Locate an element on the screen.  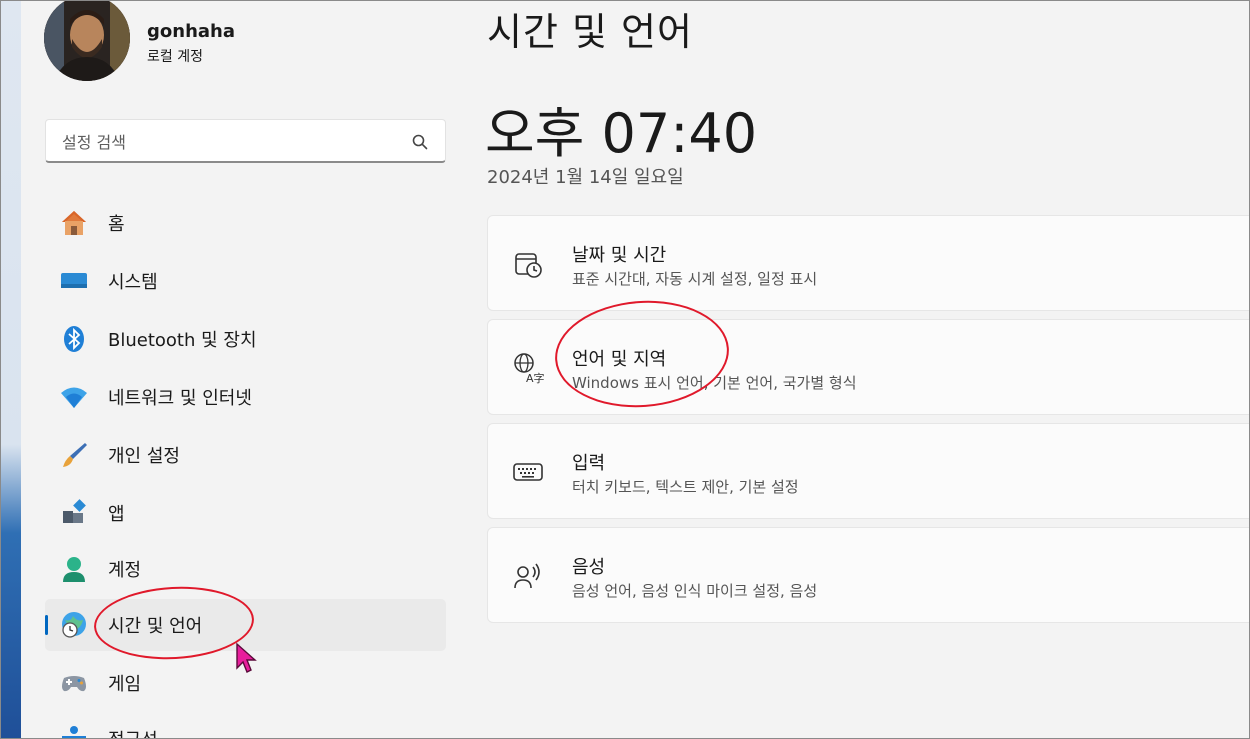
user-name: gonhaha is located at coordinates (191, 31).